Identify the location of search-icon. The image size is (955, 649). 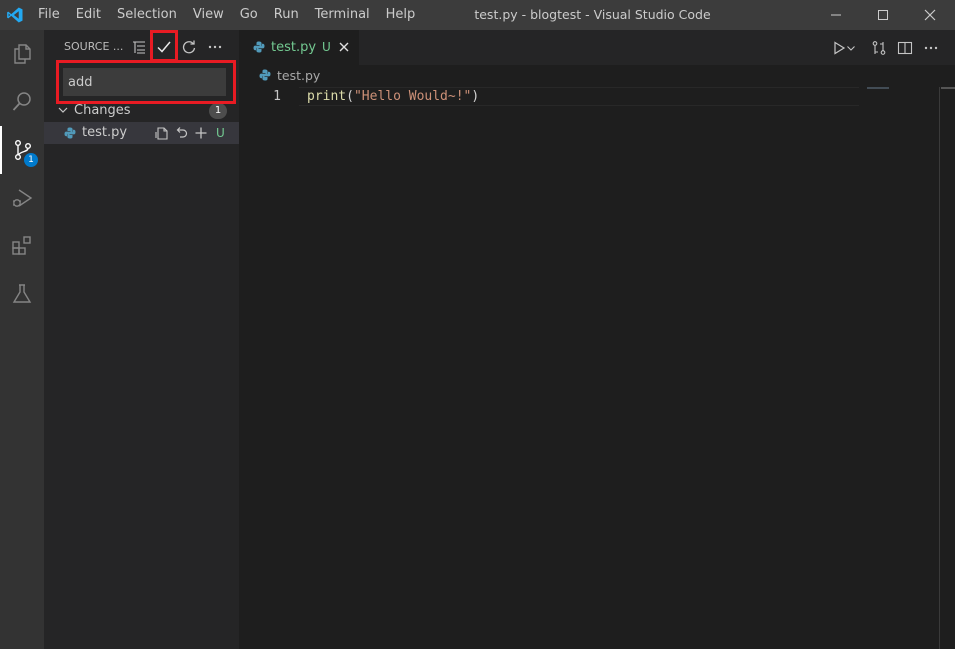
(21, 101).